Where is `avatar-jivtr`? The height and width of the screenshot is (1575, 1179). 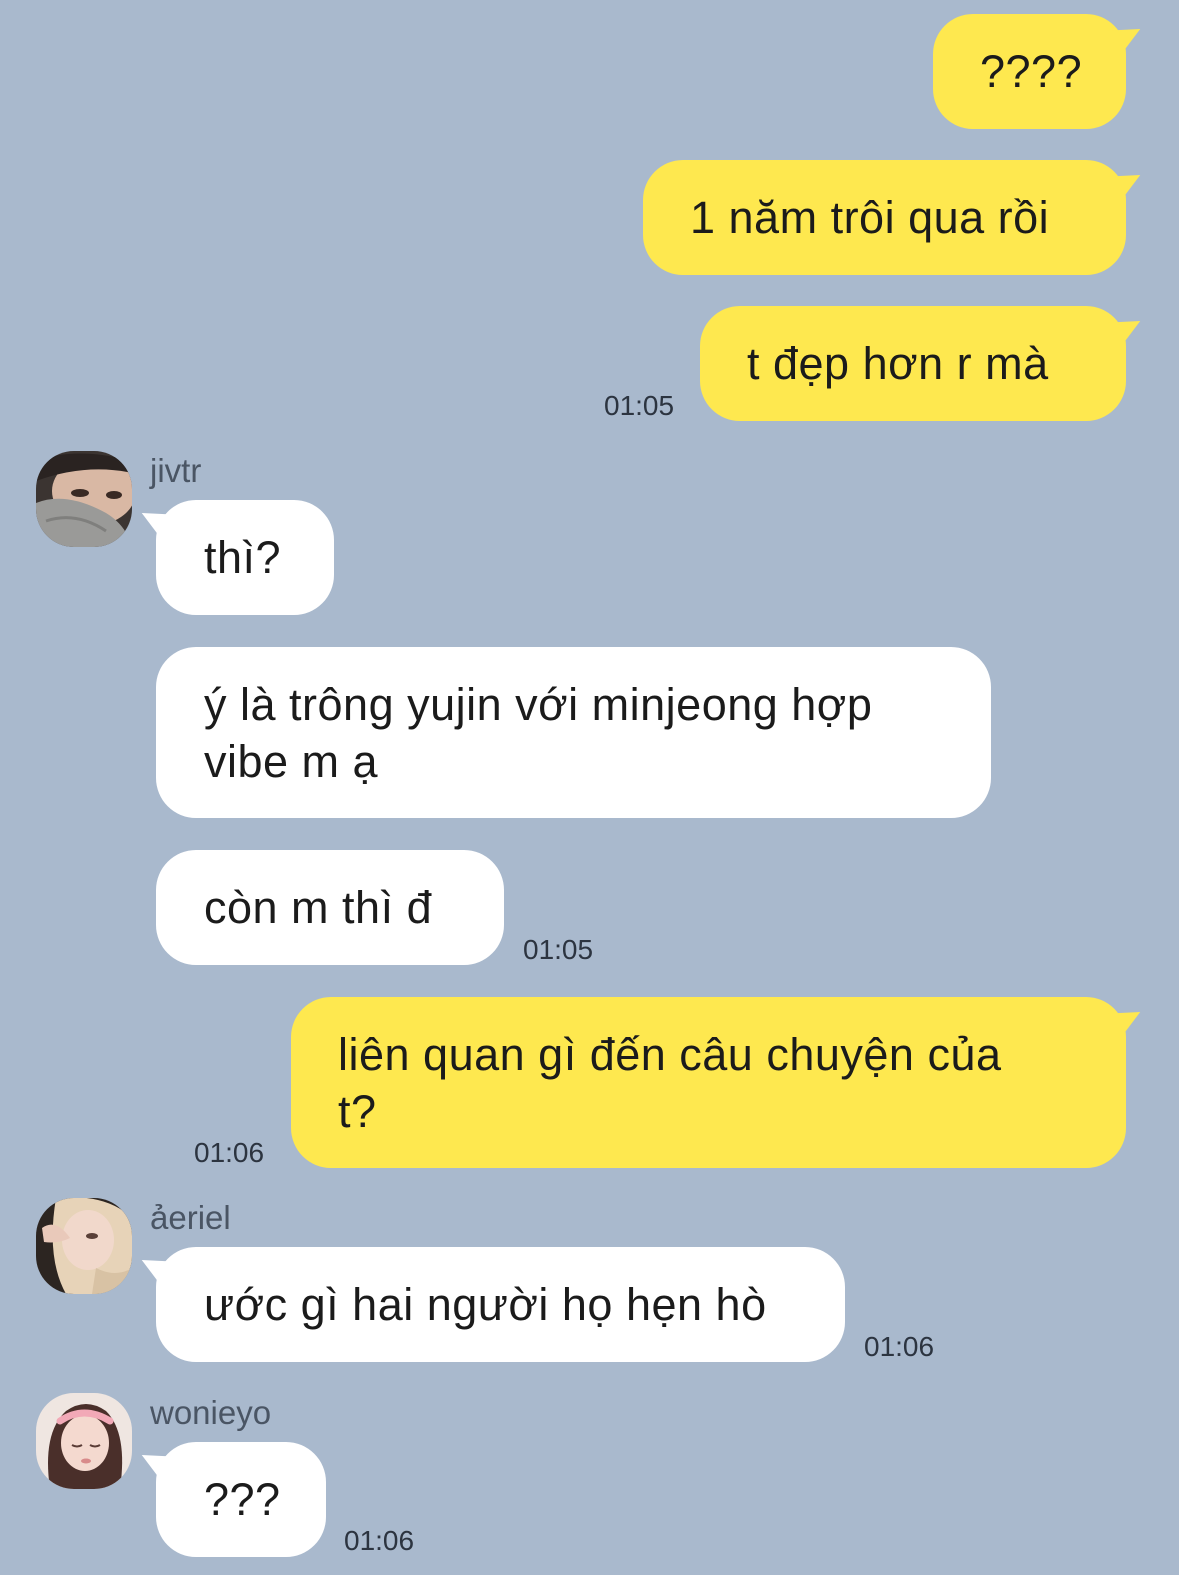 avatar-jivtr is located at coordinates (84, 499).